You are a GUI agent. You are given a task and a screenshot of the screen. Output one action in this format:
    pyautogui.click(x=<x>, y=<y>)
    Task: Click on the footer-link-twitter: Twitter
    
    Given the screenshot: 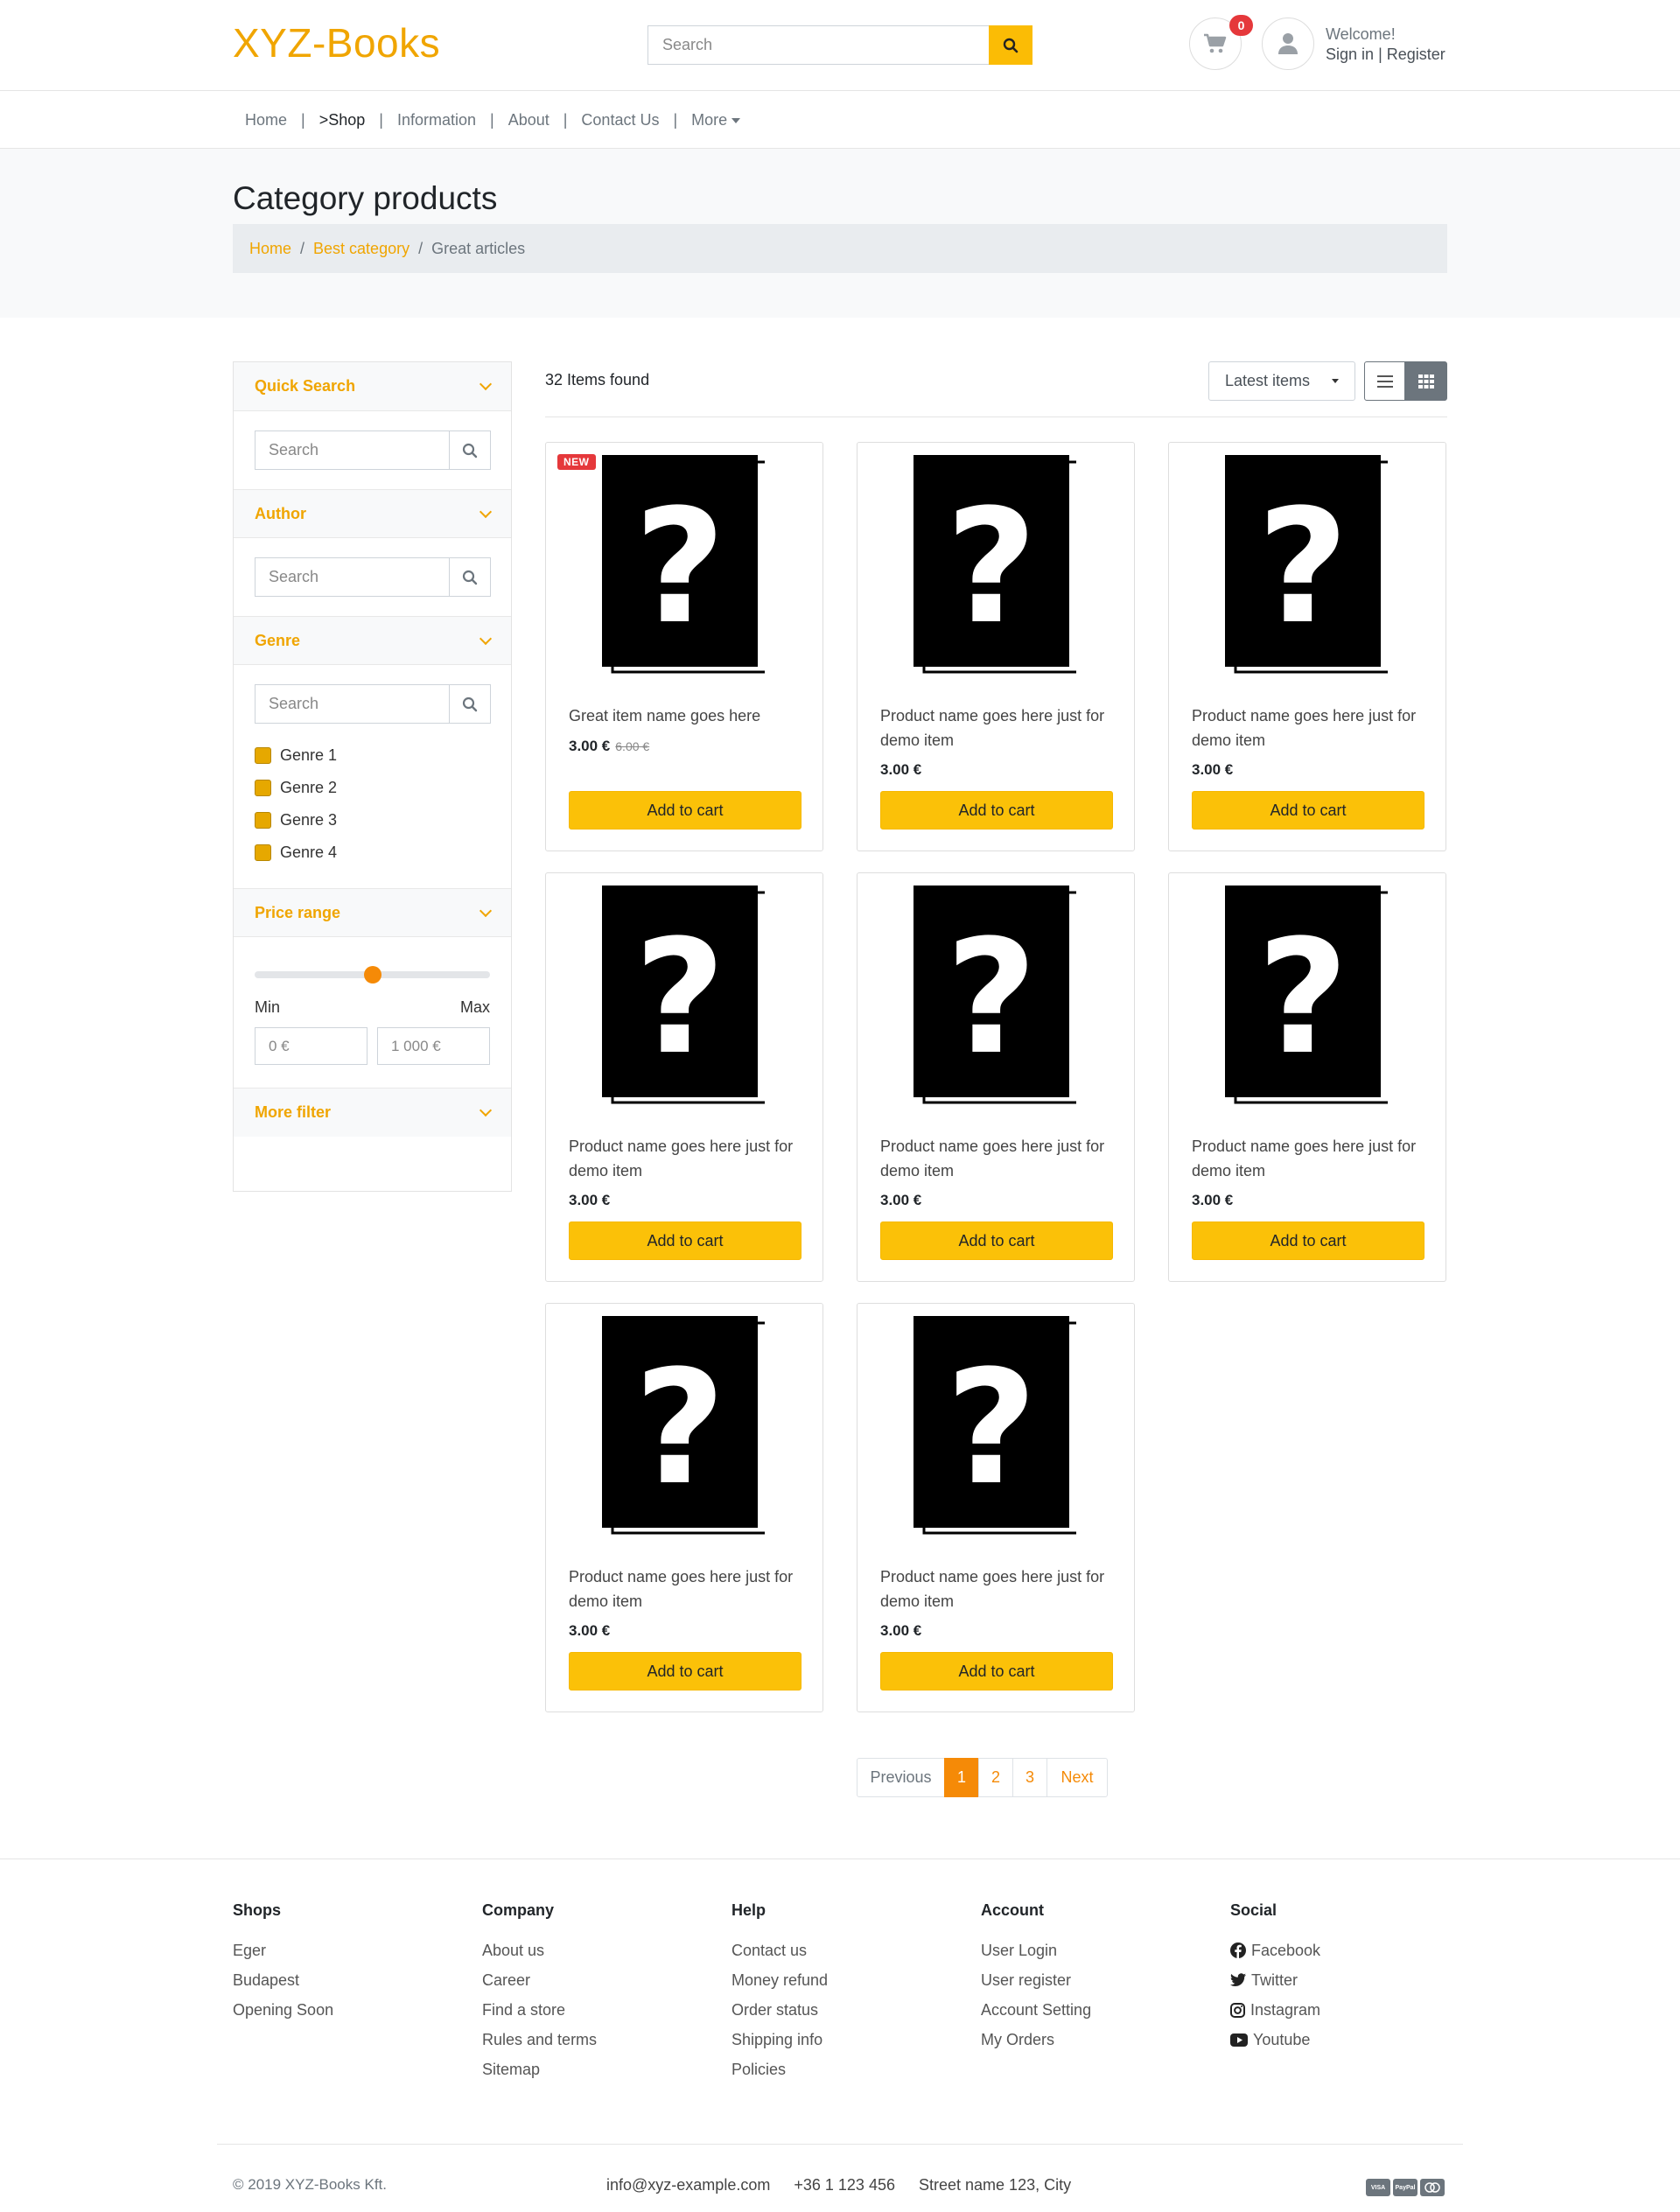 What is the action you would take?
    pyautogui.click(x=1275, y=1980)
    